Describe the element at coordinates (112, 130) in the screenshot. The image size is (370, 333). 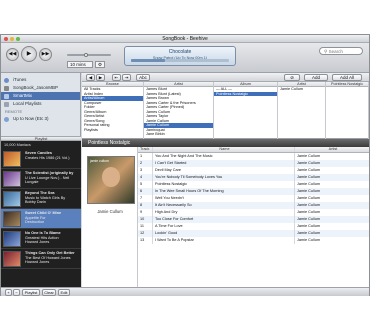
I see `browser-item: Playlists` at that location.